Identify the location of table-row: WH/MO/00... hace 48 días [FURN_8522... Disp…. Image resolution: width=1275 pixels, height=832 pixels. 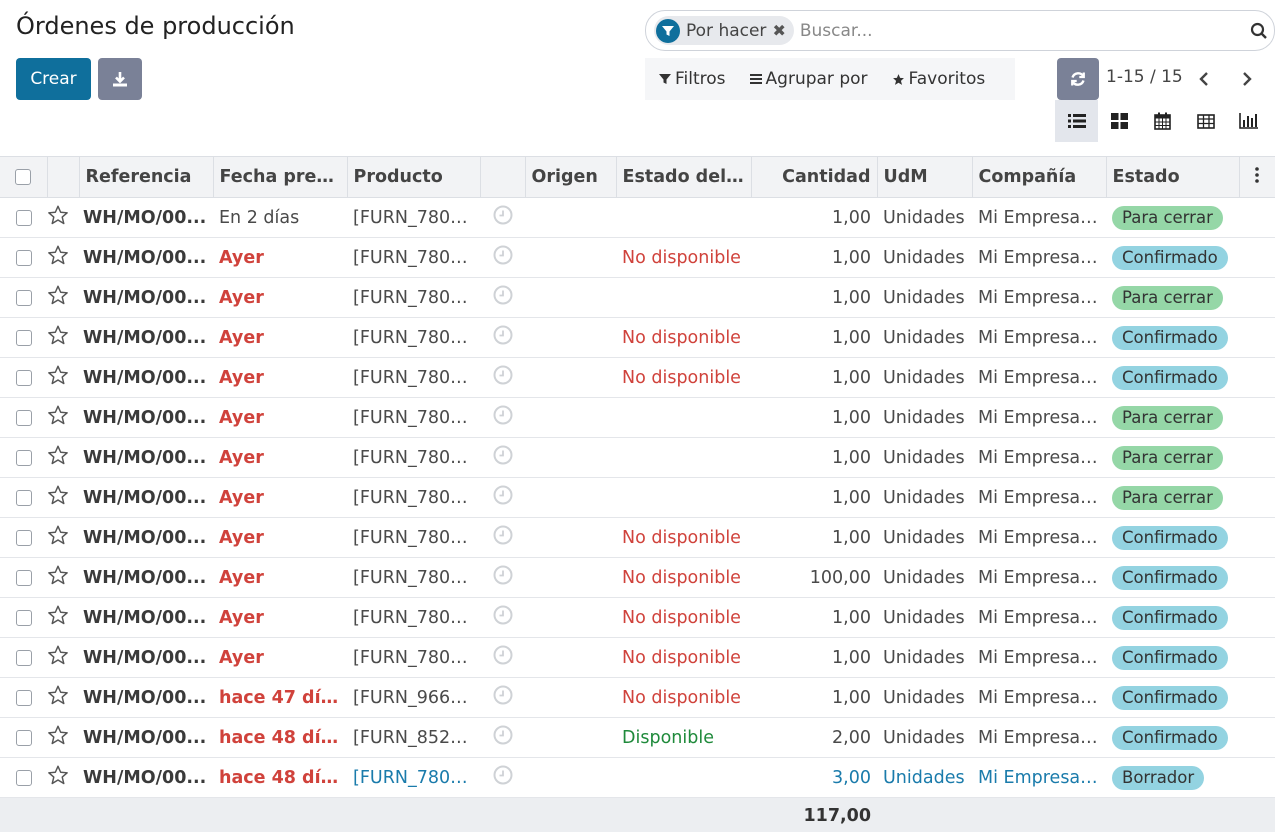
(637, 738).